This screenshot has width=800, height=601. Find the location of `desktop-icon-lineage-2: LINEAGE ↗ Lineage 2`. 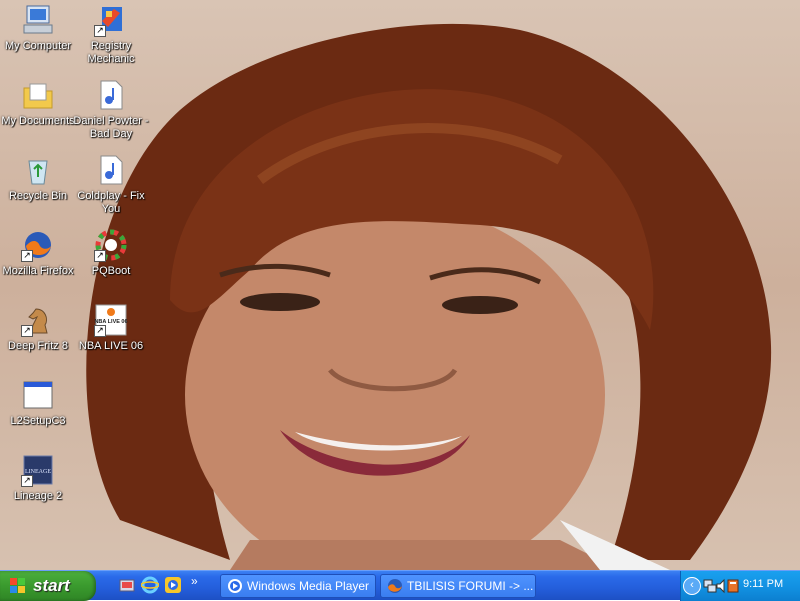

desktop-icon-lineage-2: LINEAGE ↗ Lineage 2 is located at coordinates (38, 478).